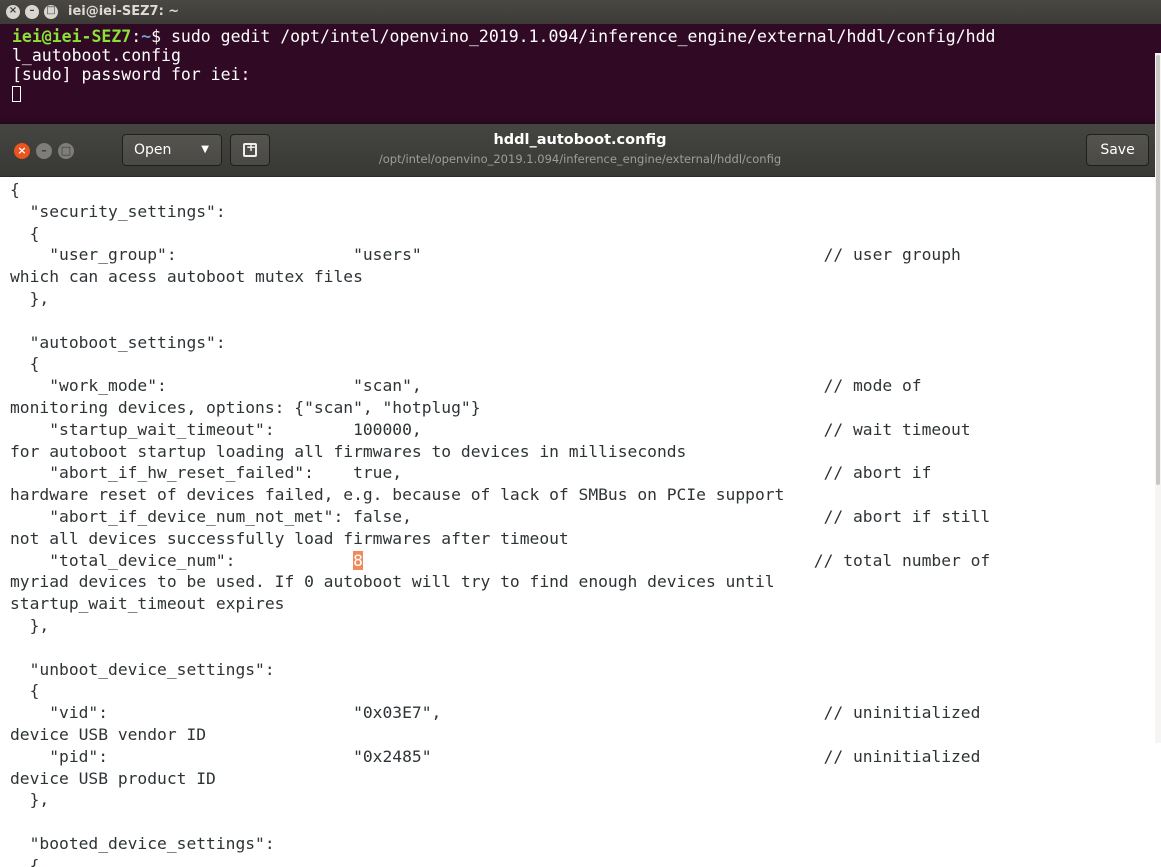 The height and width of the screenshot is (867, 1161). I want to click on gedit-minimize-button: –, so click(44, 151).